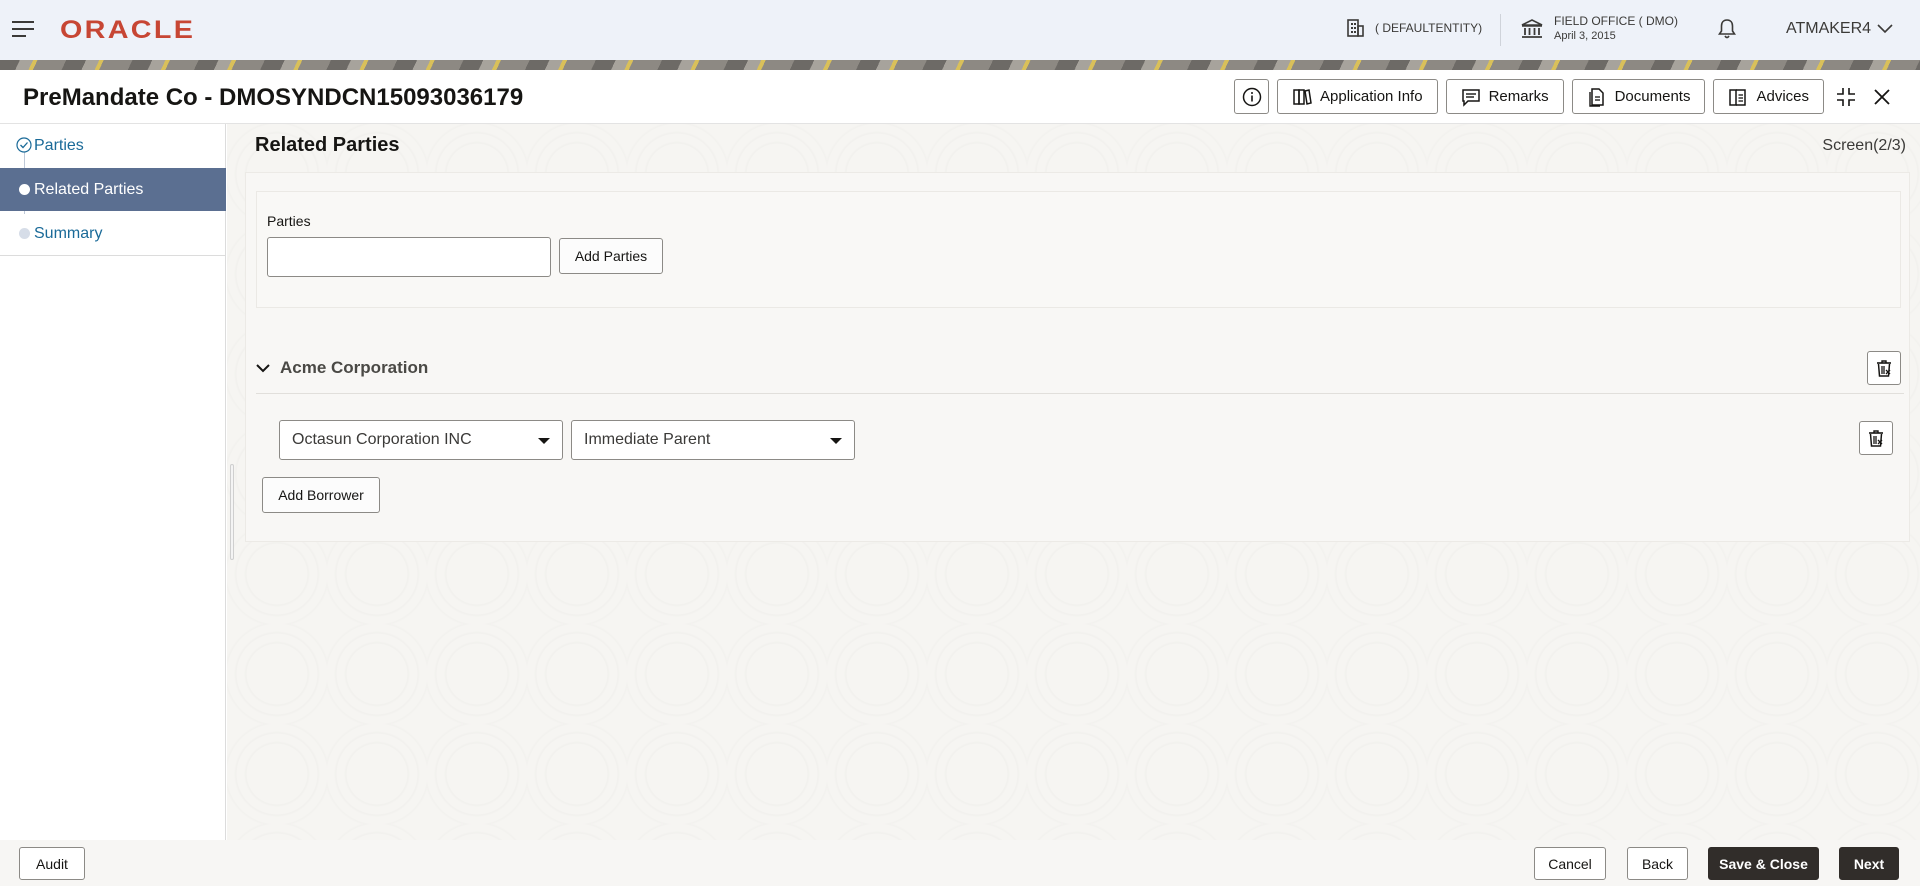 The height and width of the screenshot is (886, 1920). What do you see at coordinates (68, 233) in the screenshot?
I see `nav-item-label: Summary` at bounding box center [68, 233].